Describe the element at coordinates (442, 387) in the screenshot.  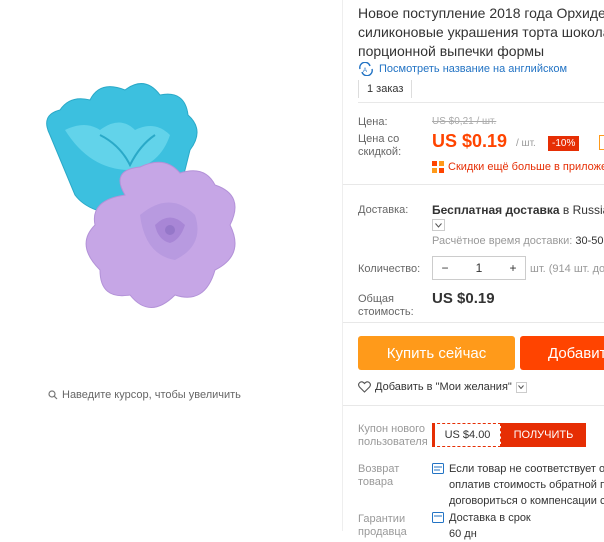
I see `wishlist-link: Добавить в "Мои желания"` at that location.